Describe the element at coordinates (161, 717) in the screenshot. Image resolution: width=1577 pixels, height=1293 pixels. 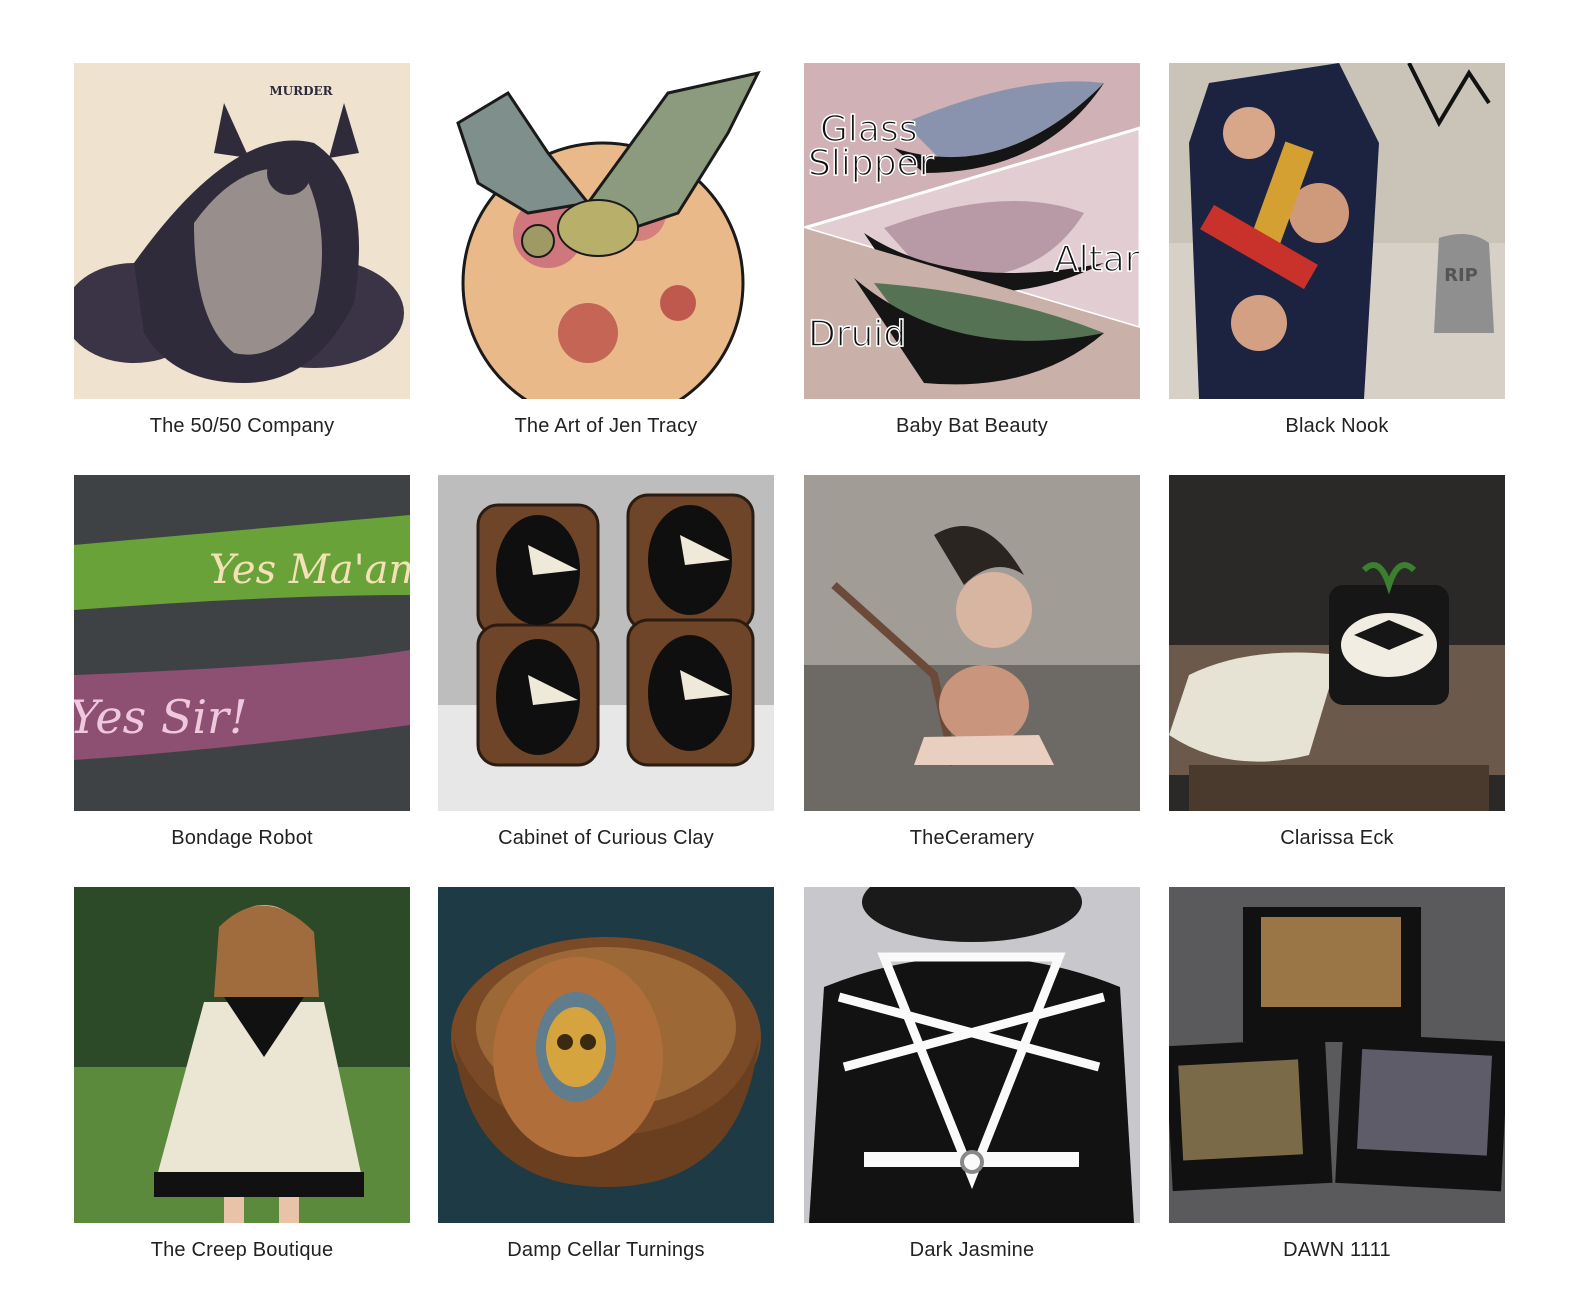
I see `image-label: Yes Sir!` at that location.